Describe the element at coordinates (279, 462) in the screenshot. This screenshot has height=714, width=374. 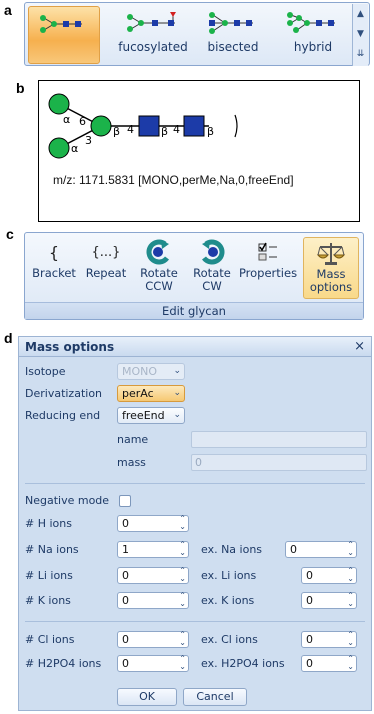
I see `mass-field: 0` at that location.